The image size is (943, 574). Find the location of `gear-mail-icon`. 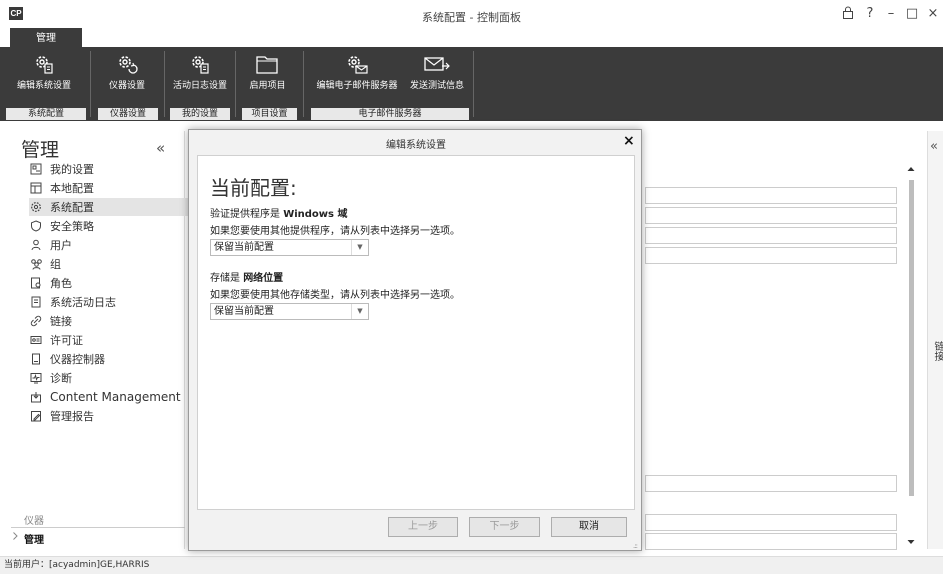

gear-mail-icon is located at coordinates (358, 65).